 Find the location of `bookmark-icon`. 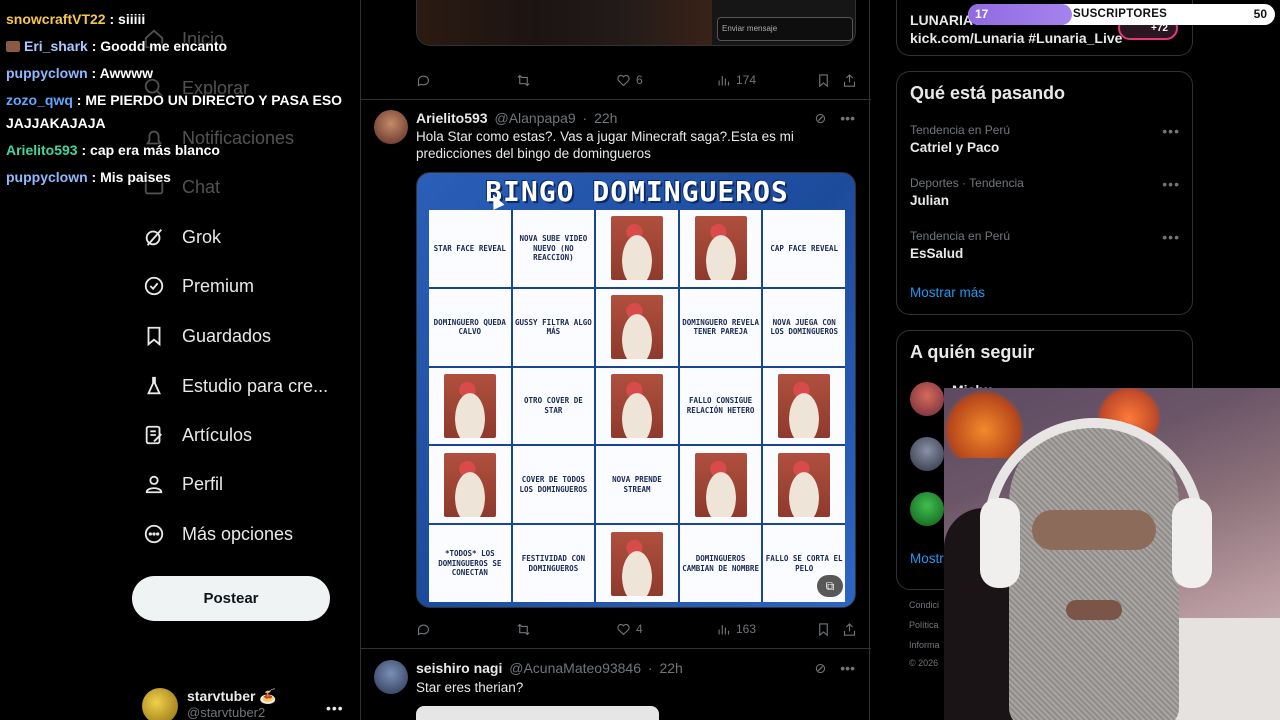

bookmark-icon is located at coordinates (823, 80).